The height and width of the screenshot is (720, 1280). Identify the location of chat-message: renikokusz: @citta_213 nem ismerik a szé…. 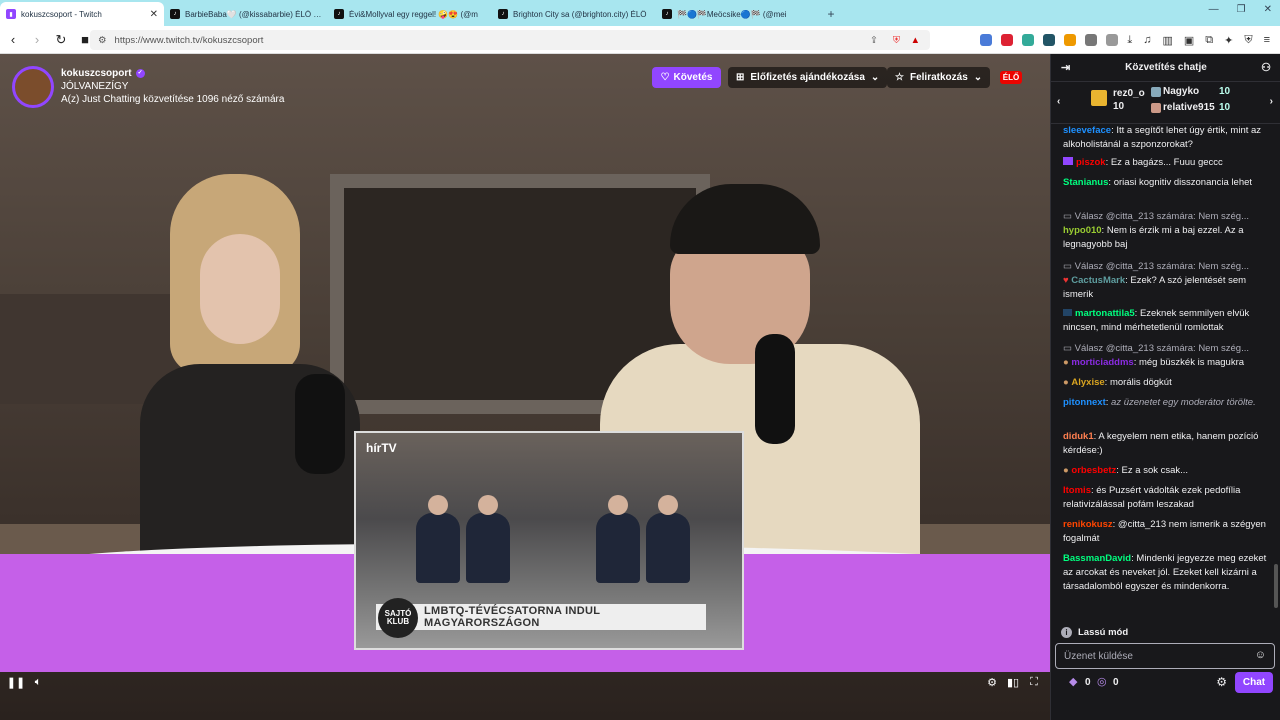
(1169, 532).